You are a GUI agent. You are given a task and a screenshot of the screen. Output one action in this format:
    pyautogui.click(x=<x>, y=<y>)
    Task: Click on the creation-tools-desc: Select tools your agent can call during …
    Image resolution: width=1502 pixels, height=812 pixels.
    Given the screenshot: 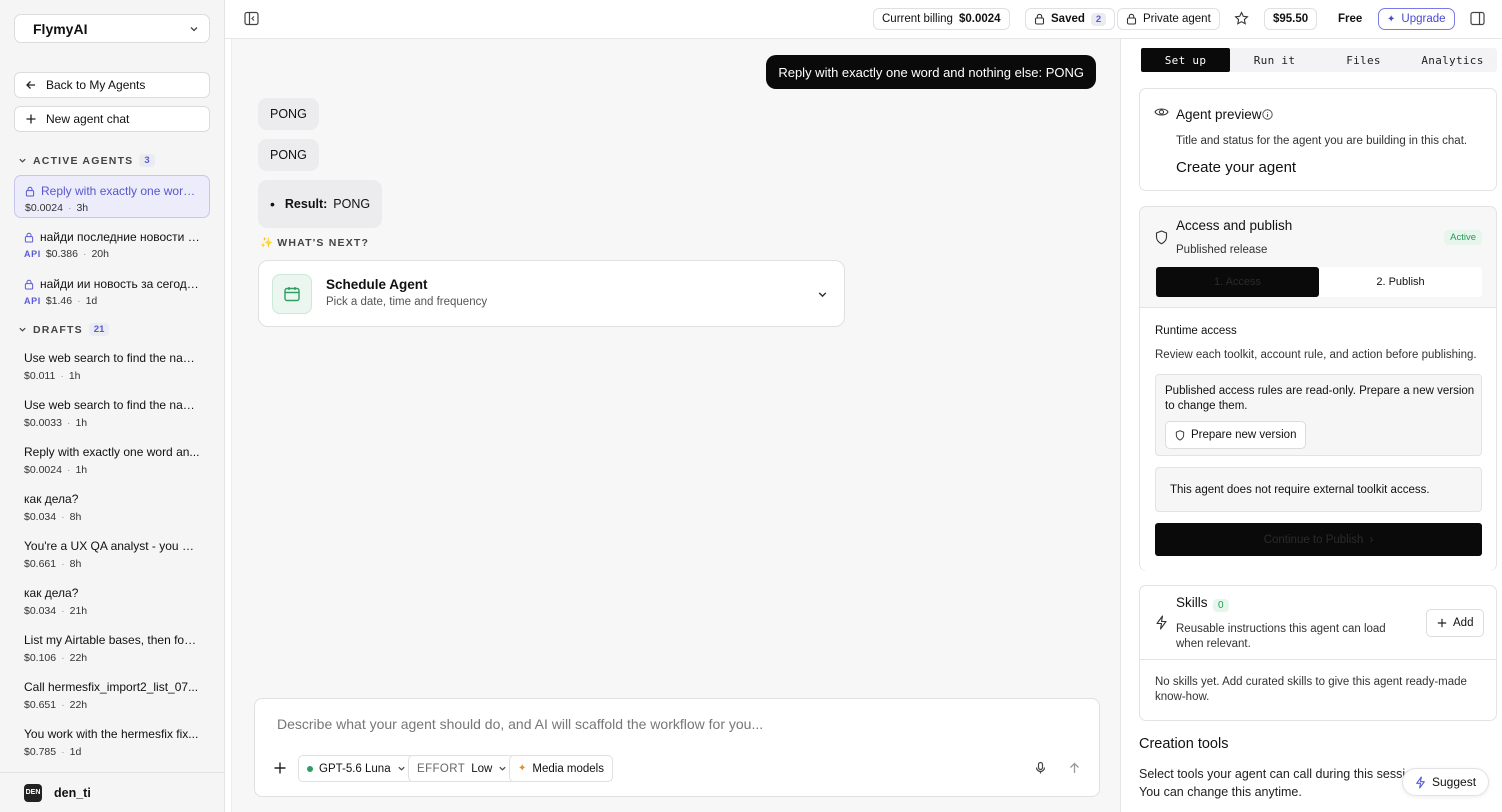 What is the action you would take?
    pyautogui.click(x=1281, y=783)
    